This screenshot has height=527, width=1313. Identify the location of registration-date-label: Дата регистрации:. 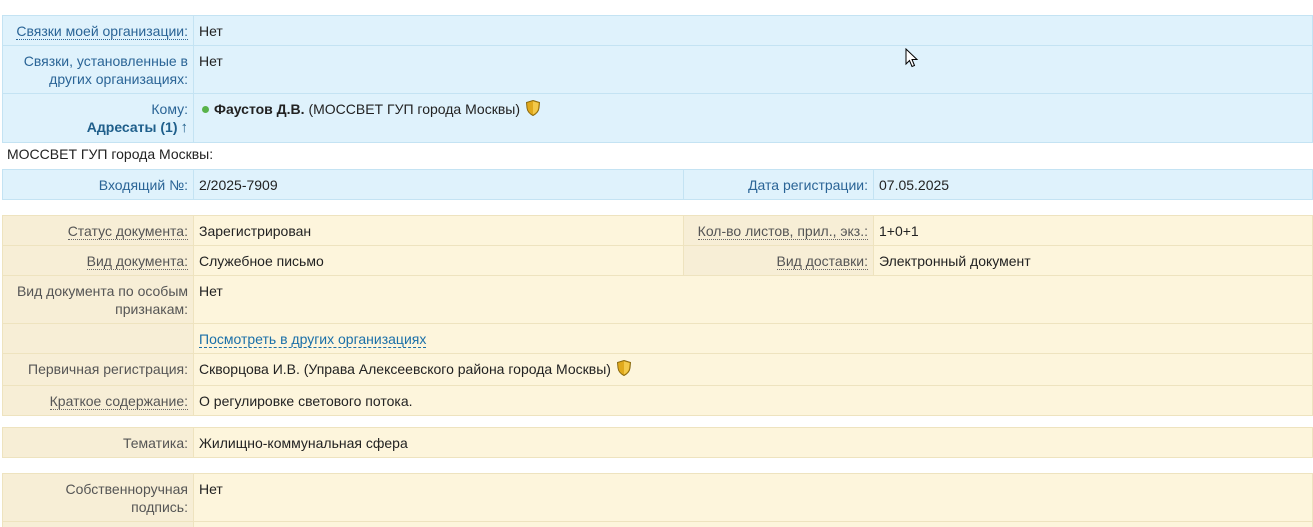
(778, 184).